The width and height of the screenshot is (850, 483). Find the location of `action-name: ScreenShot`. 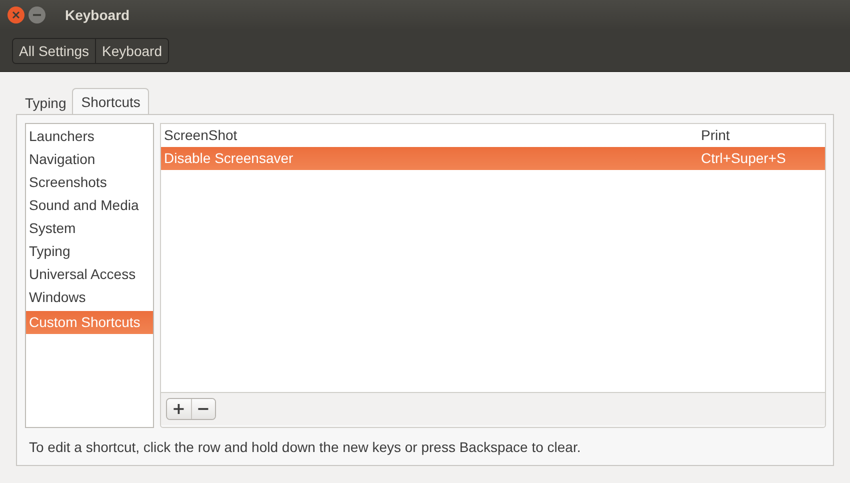

action-name: ScreenShot is located at coordinates (201, 135).